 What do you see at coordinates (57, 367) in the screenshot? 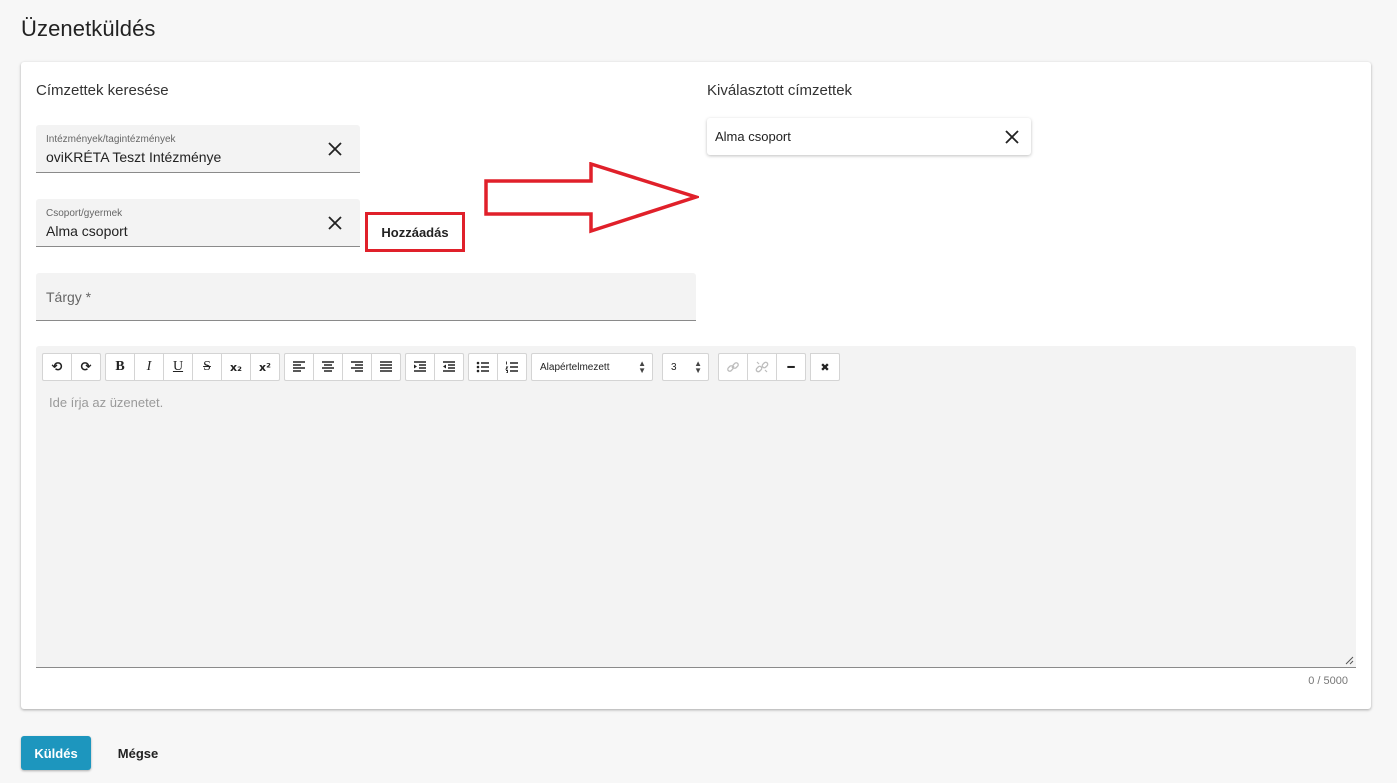
I see `undo-button: ⟲` at bounding box center [57, 367].